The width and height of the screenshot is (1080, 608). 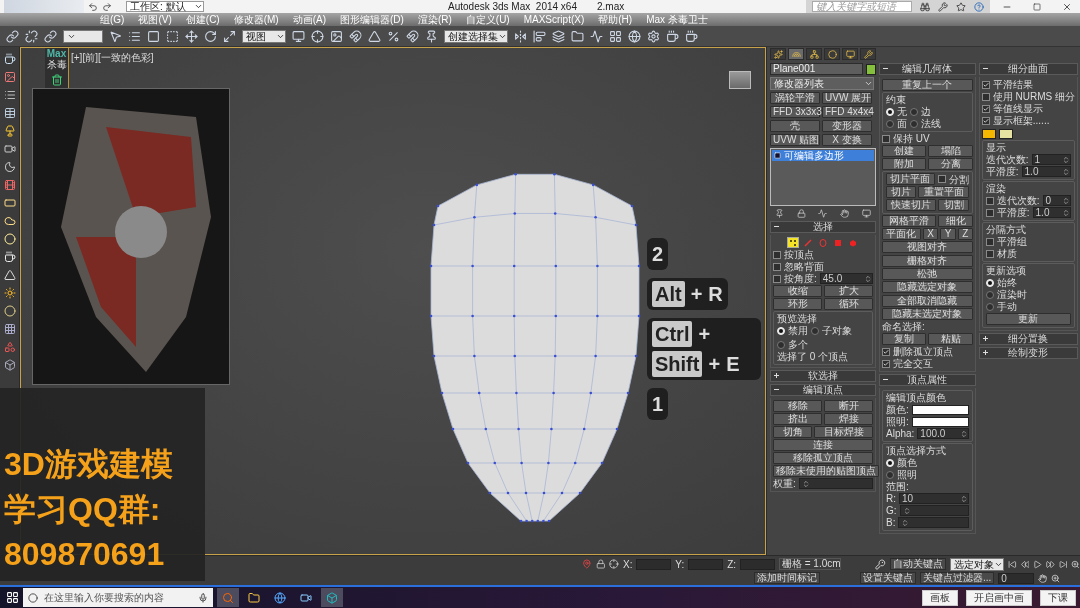 What do you see at coordinates (9, 149) in the screenshot?
I see `video-camera-icon` at bounding box center [9, 149].